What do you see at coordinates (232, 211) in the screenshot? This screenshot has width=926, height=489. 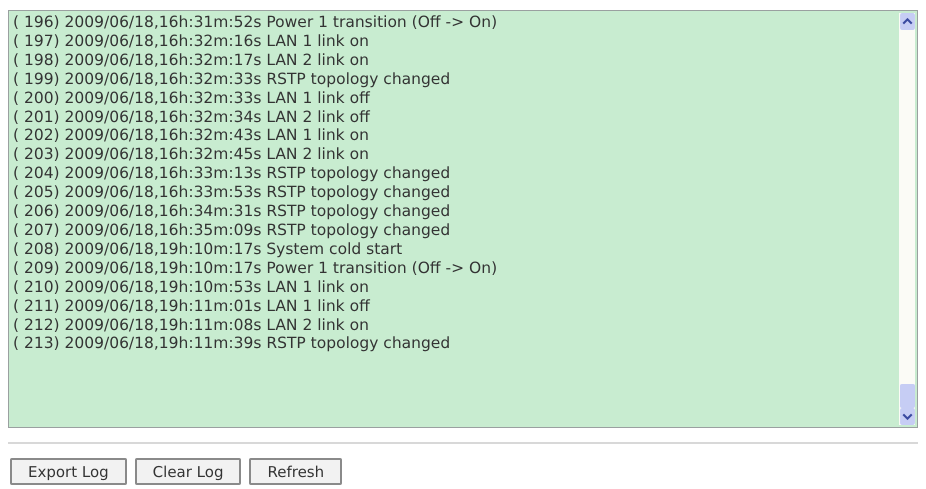 I see `log-entry: ( 206) 2009/06/18,16h:34m:31s RSTP topology changed` at bounding box center [232, 211].